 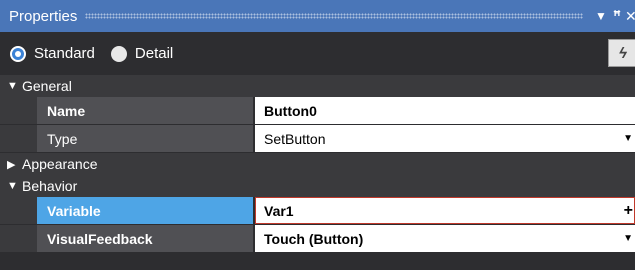 I want to click on category-appearance: ▶ Appearance, so click(x=317, y=164).